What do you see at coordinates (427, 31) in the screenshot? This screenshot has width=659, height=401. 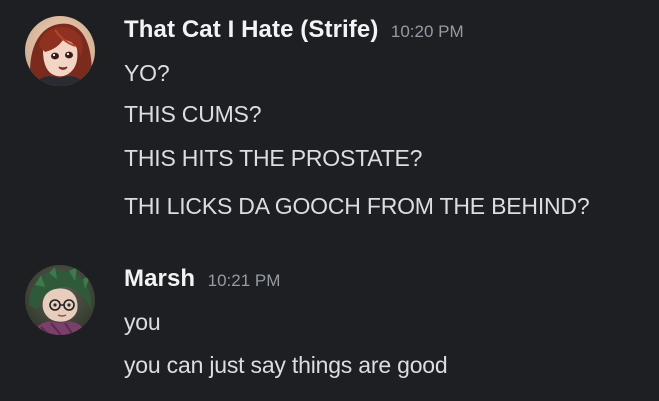 I see `timestamp: 10:20 PM` at bounding box center [427, 31].